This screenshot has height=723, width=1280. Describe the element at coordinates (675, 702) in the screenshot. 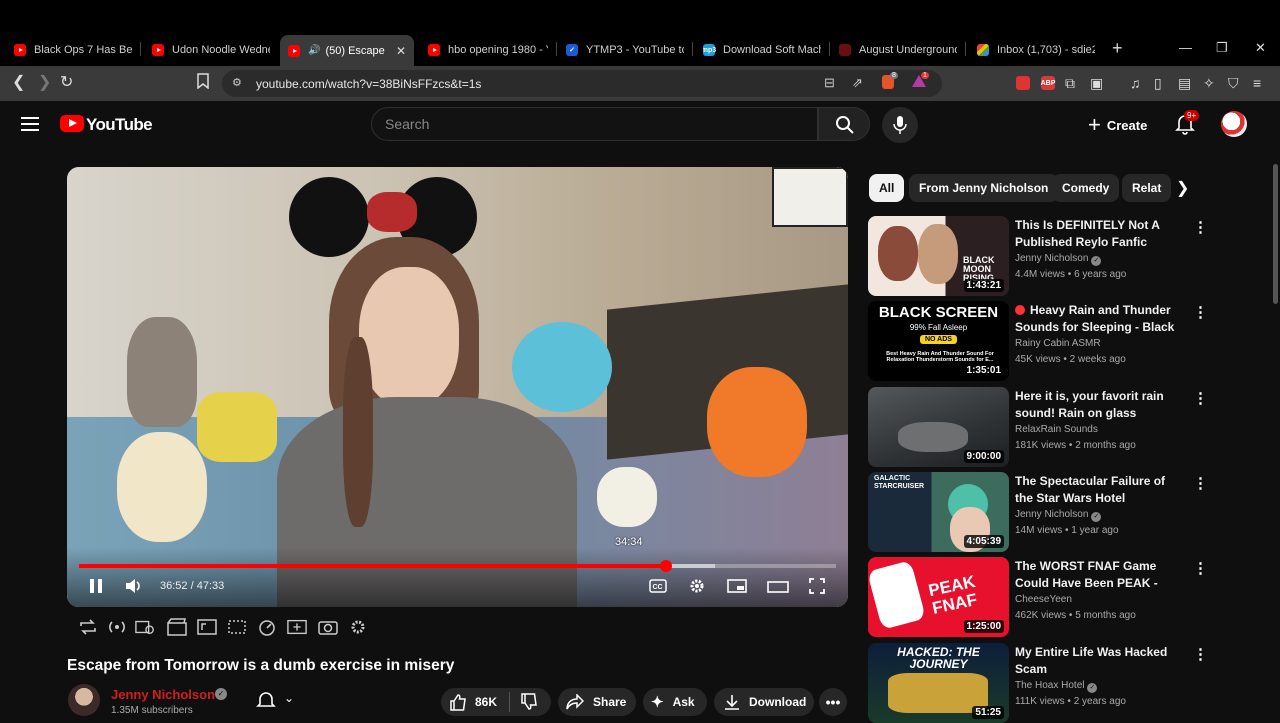

I see `ask-button: ✦ Ask` at that location.